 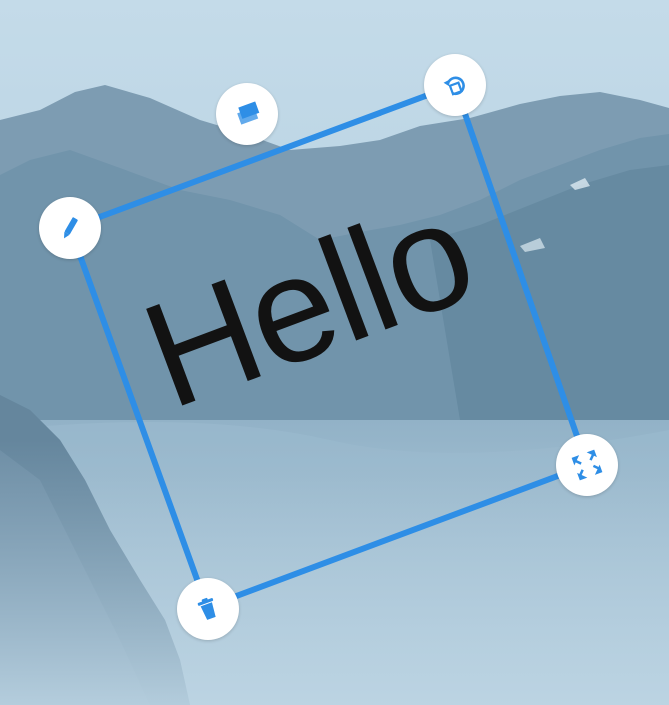 I want to click on layers-icon, so click(x=248, y=113).